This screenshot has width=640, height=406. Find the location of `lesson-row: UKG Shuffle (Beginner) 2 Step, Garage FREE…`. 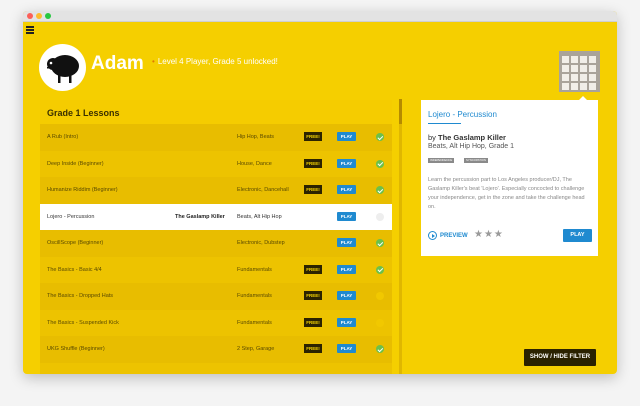

lesson-row: UKG Shuffle (Beginner) 2 Step, Garage FREE… is located at coordinates (216, 349).